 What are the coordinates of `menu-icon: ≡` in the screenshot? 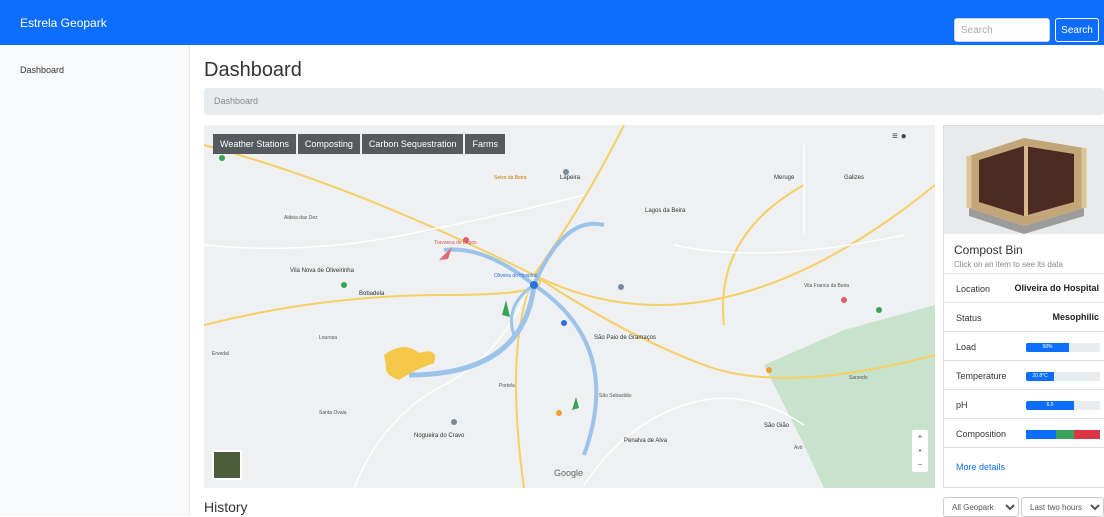 It's located at (895, 136).